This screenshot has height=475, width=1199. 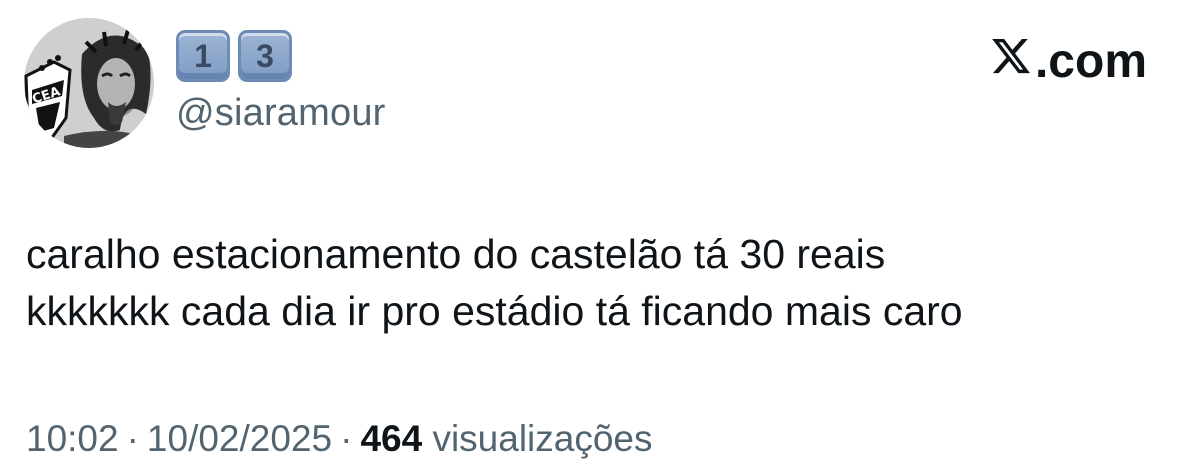 What do you see at coordinates (1011, 56) in the screenshot?
I see `x-logo-icon` at bounding box center [1011, 56].